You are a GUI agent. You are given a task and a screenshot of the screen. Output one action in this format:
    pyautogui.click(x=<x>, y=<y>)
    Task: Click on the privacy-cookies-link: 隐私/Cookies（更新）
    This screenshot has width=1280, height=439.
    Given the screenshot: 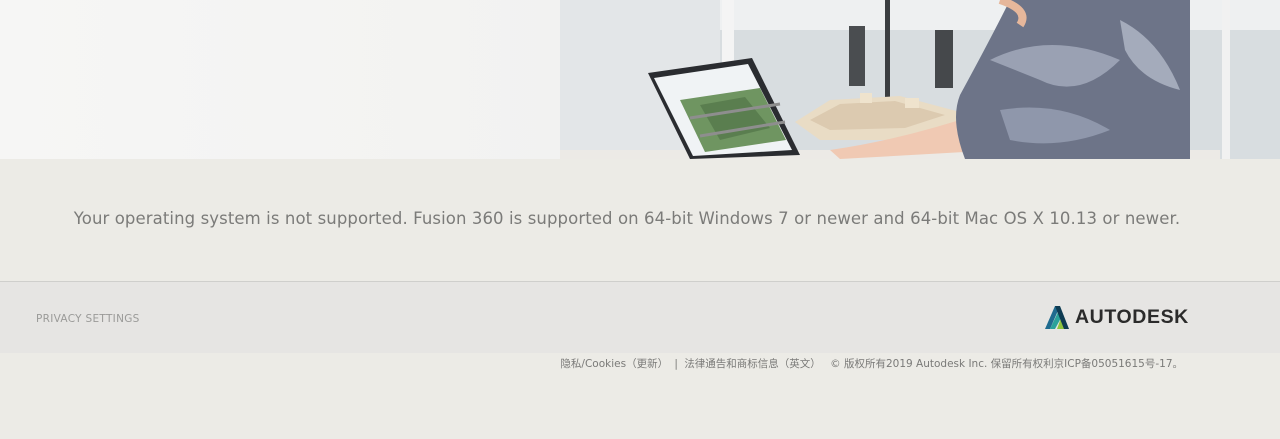 What is the action you would take?
    pyautogui.click(x=614, y=364)
    